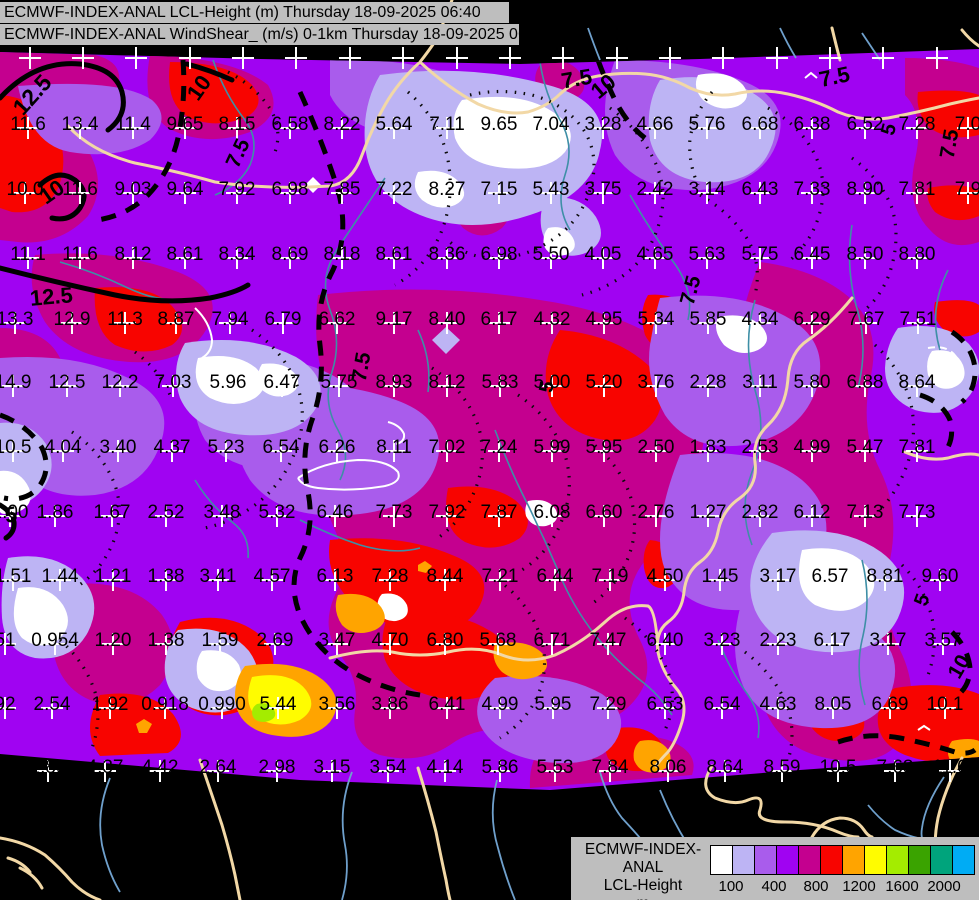  Describe the element at coordinates (230, 319) in the screenshot. I see `grid-value: 7.94` at that location.